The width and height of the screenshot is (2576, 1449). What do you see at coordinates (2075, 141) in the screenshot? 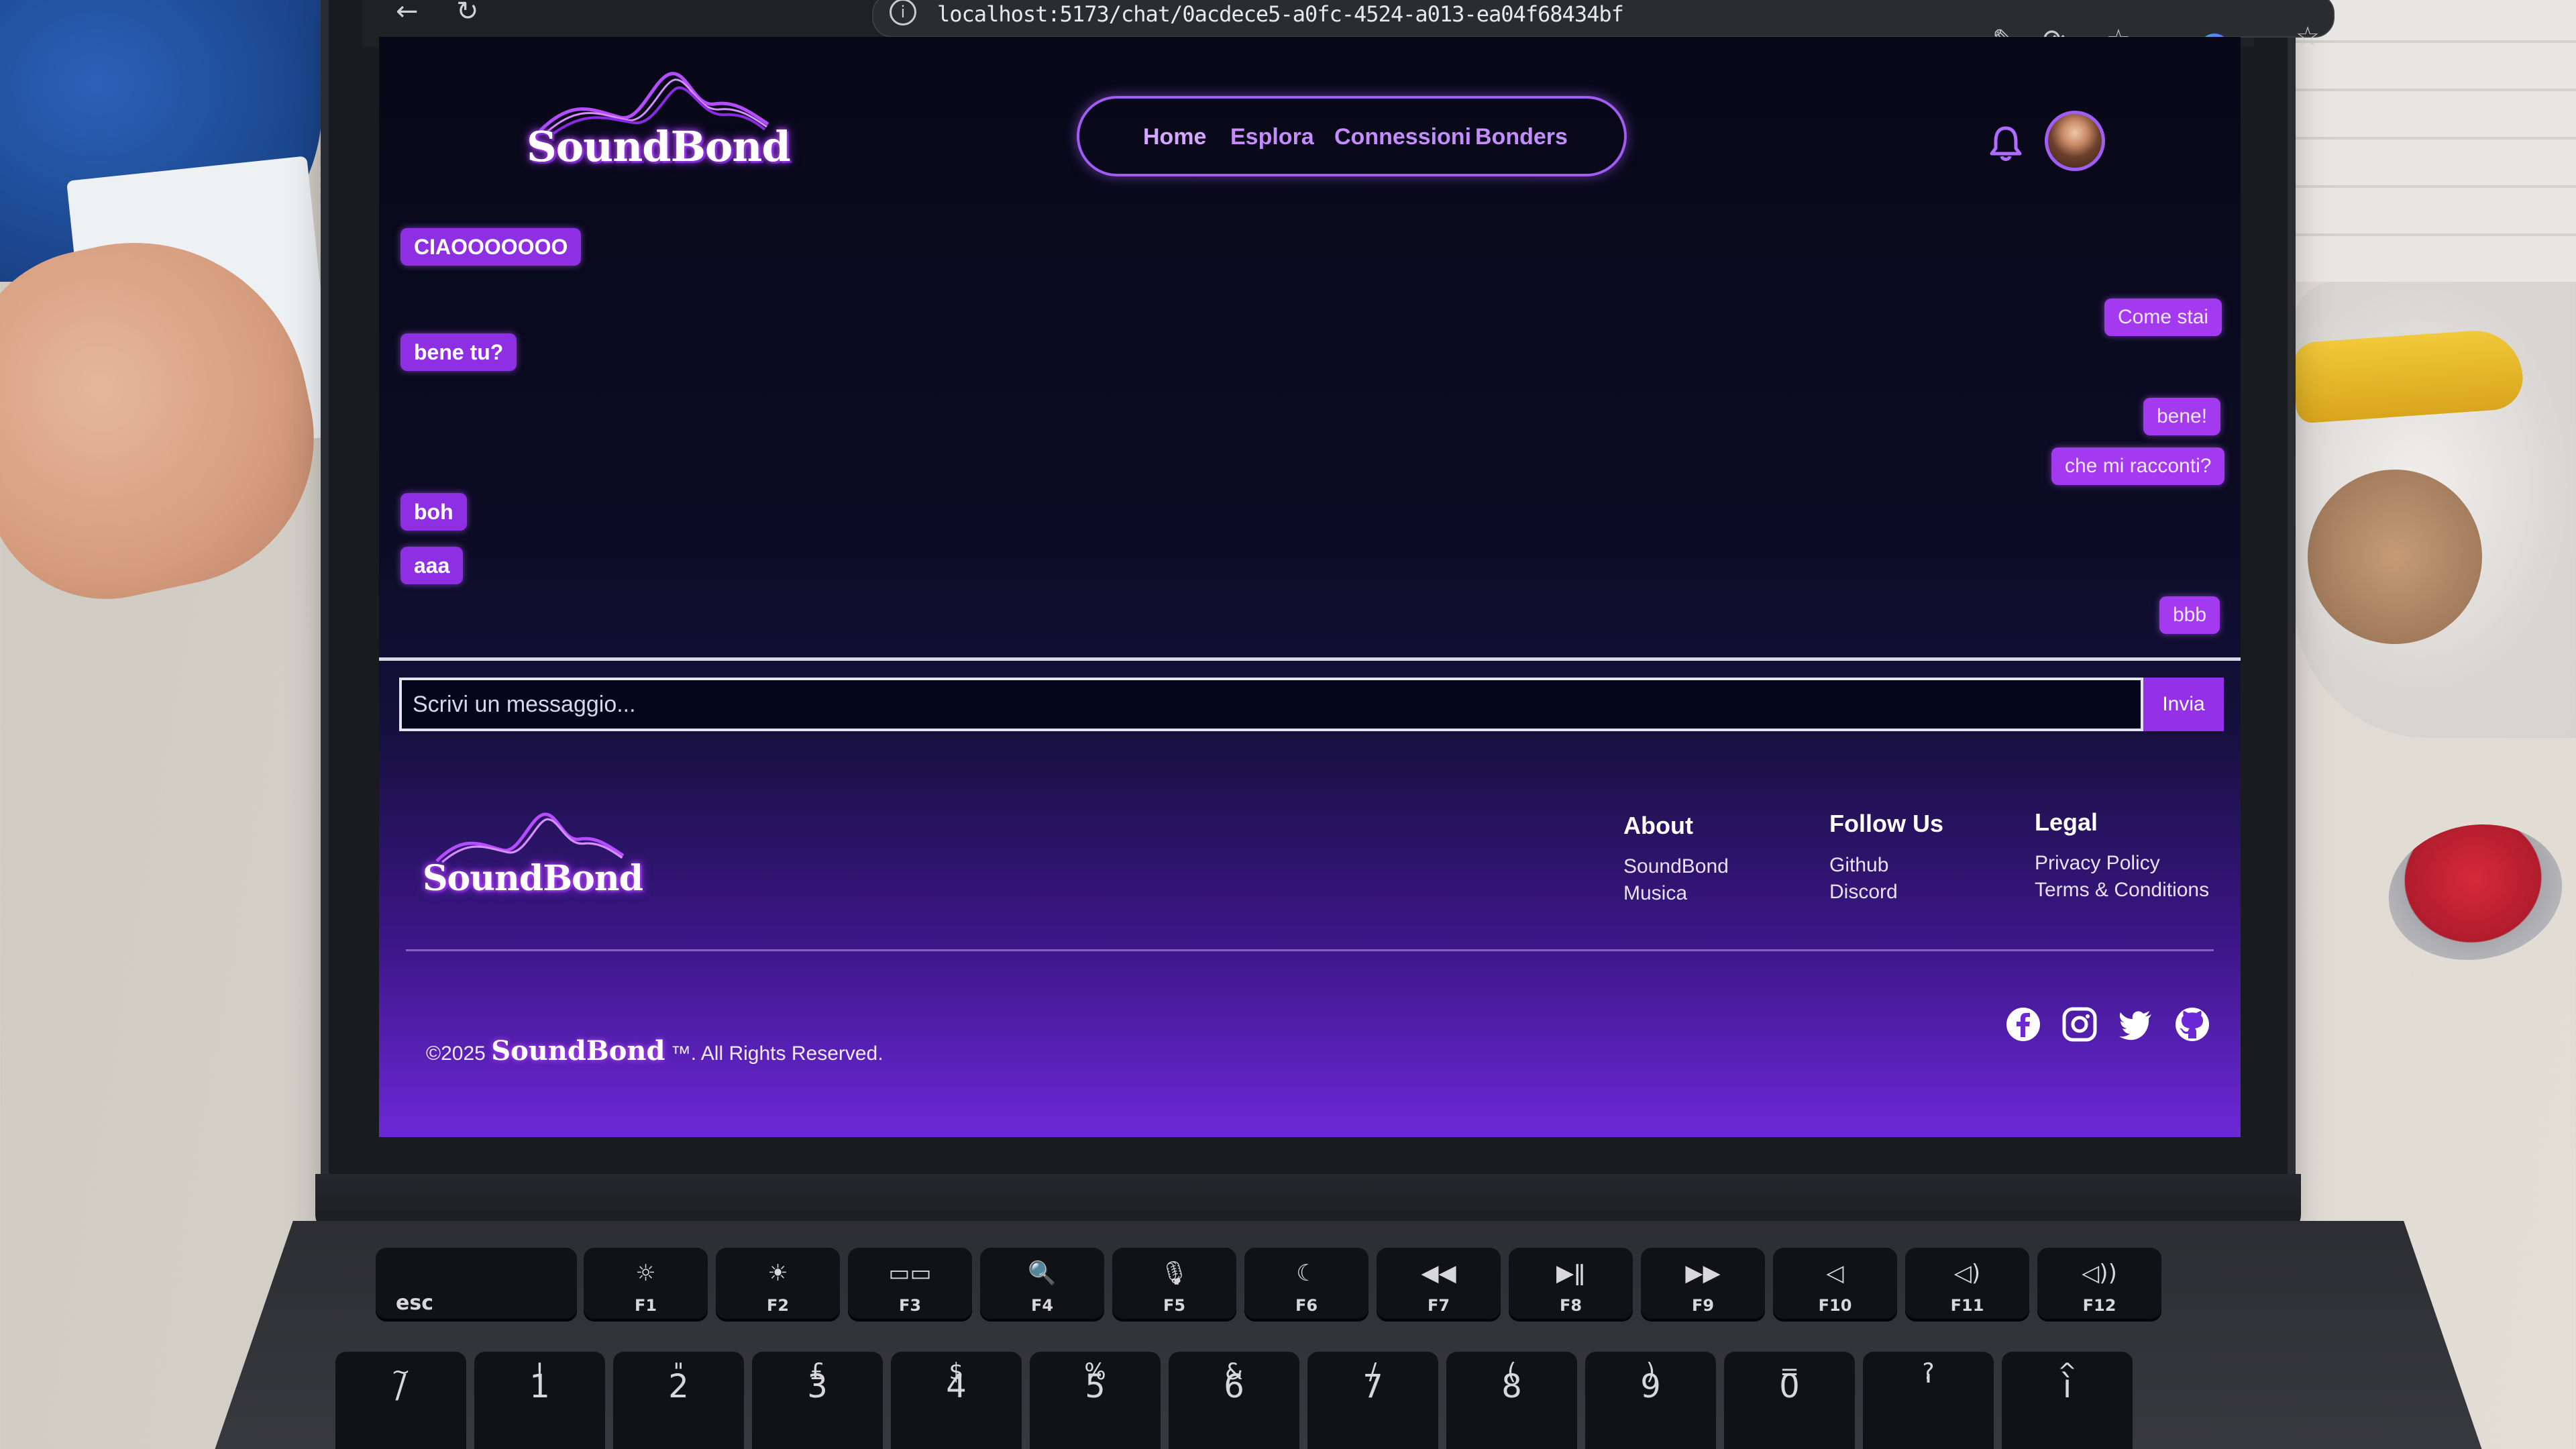
I see `avatar` at bounding box center [2075, 141].